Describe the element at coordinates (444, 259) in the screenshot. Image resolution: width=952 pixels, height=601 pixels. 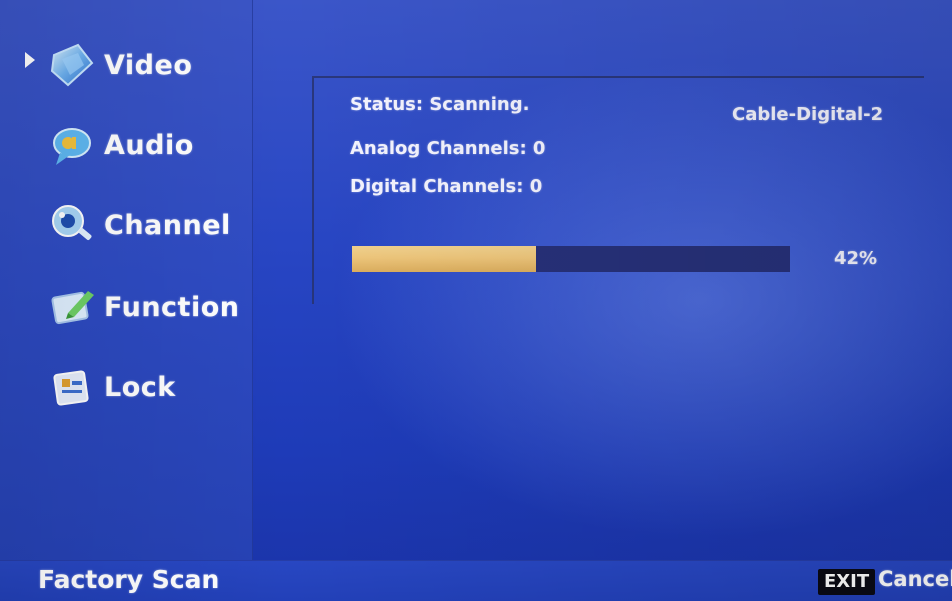
I see `scan-progress-fill` at that location.